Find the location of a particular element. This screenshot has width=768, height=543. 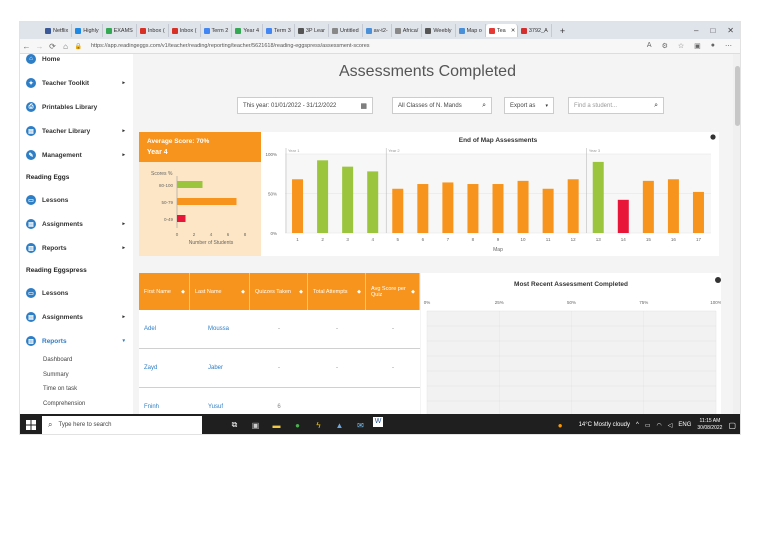

reload-icon: ⟳ is located at coordinates (52, 46).